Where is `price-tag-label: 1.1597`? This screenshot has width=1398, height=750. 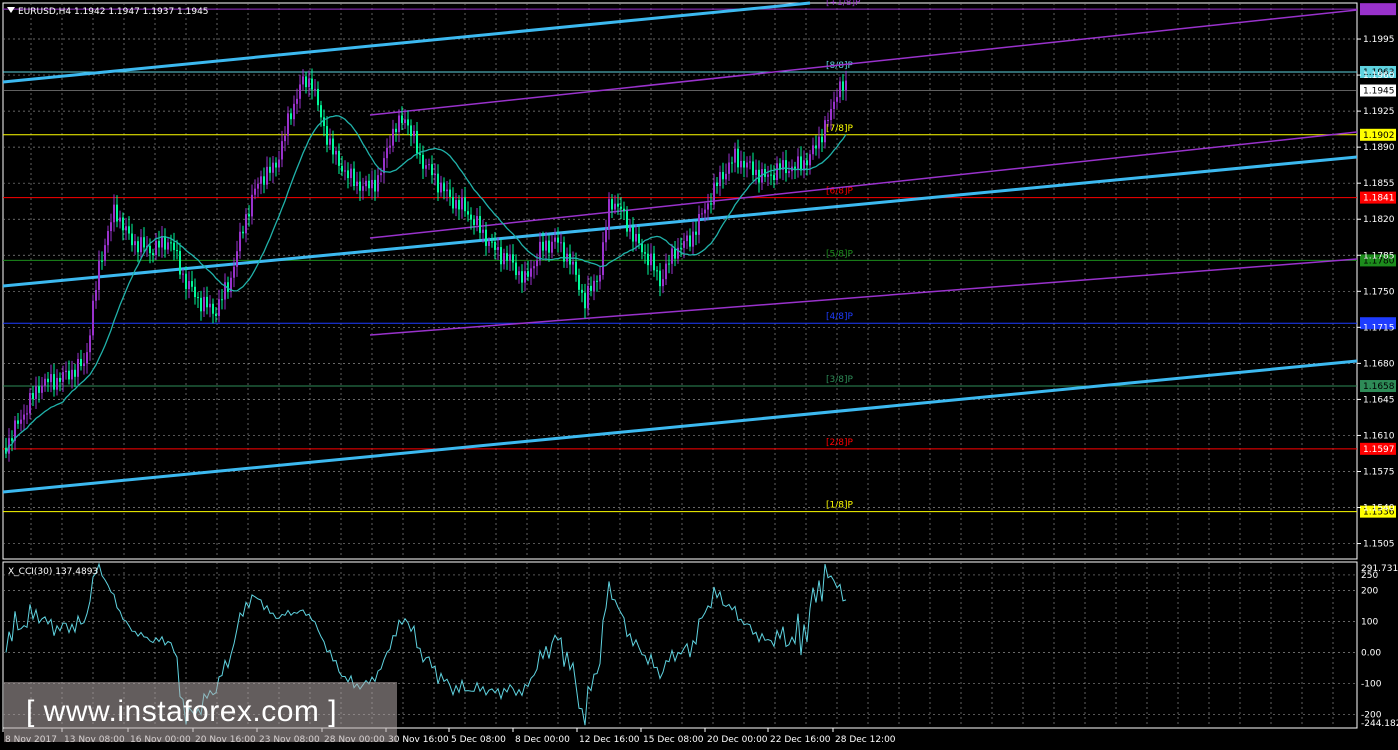 price-tag-label: 1.1597 is located at coordinates (1379, 450).